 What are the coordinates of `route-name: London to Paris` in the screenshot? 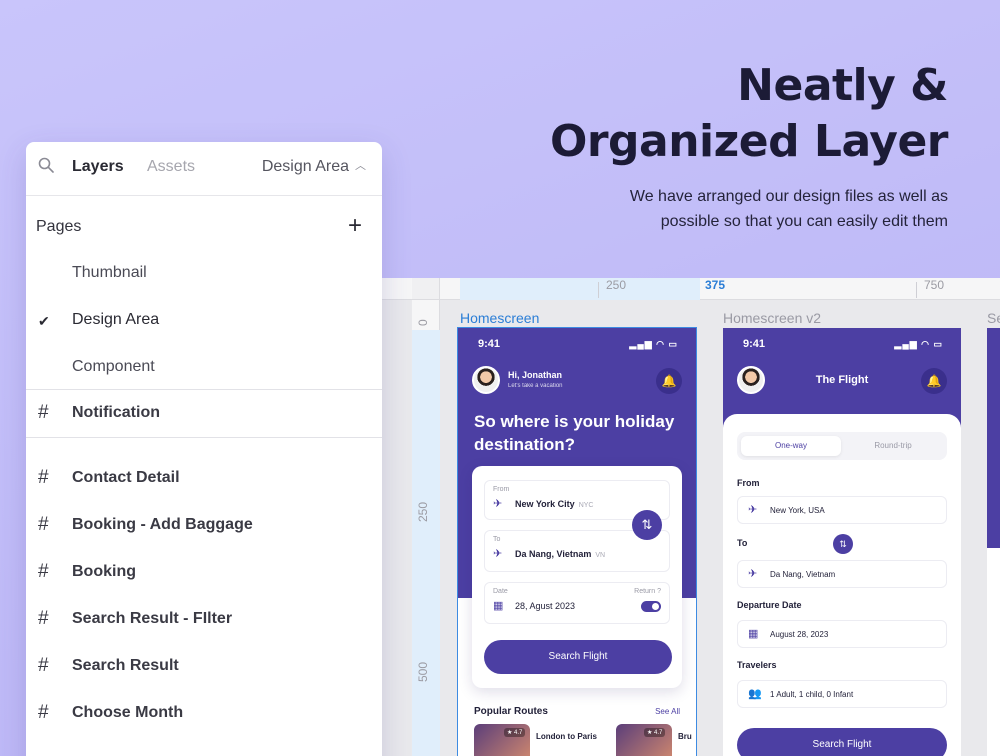 It's located at (566, 736).